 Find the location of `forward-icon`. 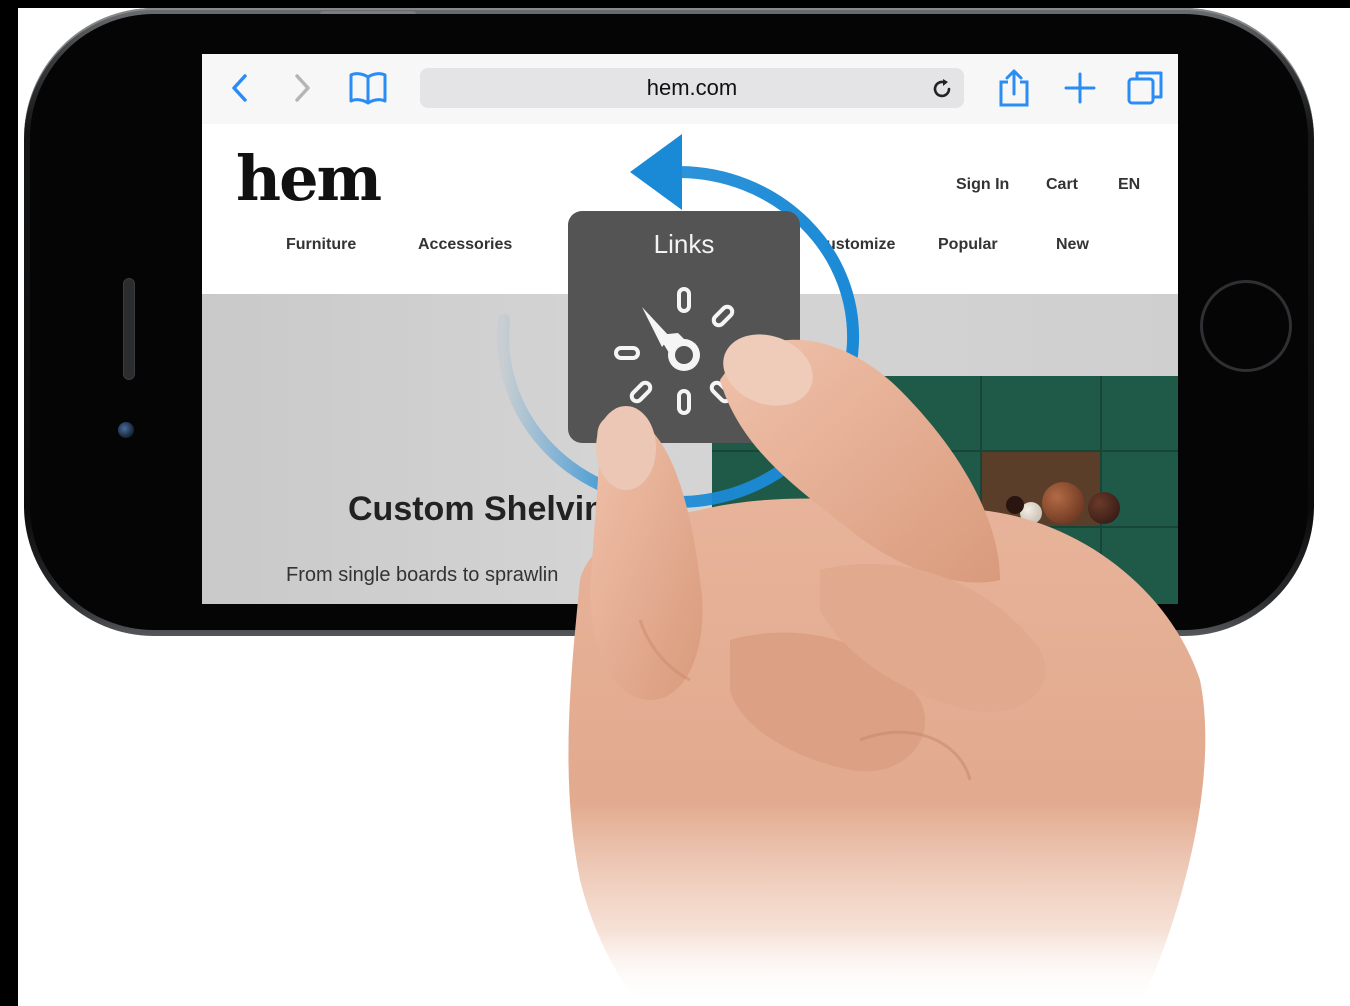

forward-icon is located at coordinates (302, 88).